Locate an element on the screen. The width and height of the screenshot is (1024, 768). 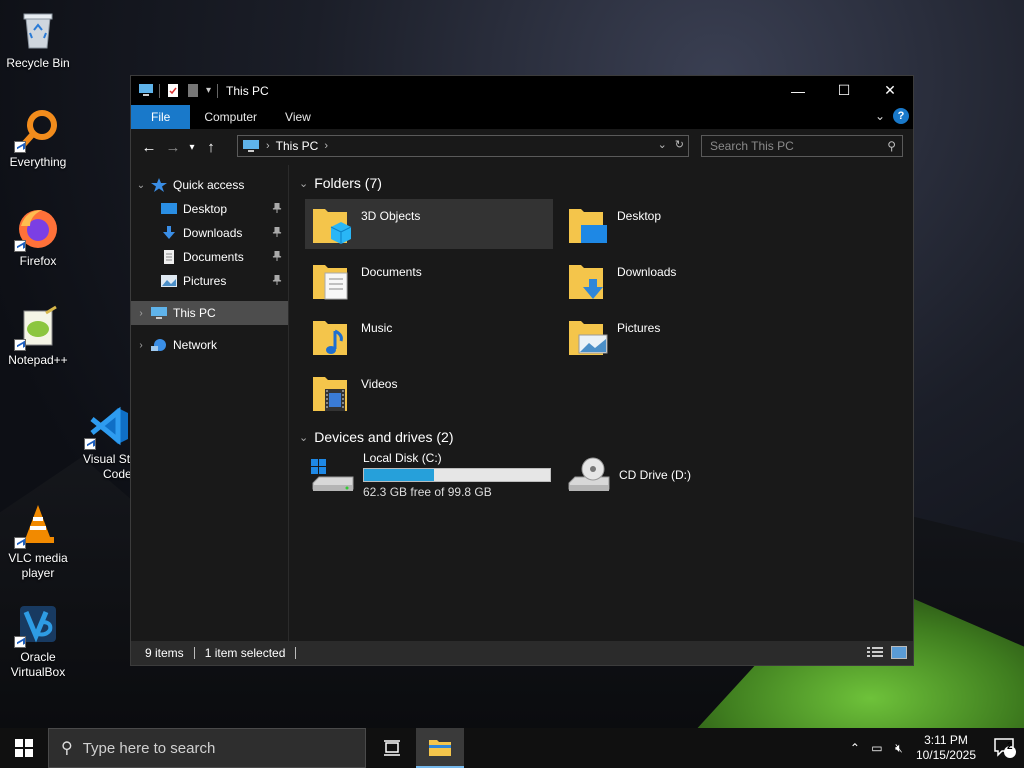
maximize-button: ☐ is located at coordinates (844, 90).